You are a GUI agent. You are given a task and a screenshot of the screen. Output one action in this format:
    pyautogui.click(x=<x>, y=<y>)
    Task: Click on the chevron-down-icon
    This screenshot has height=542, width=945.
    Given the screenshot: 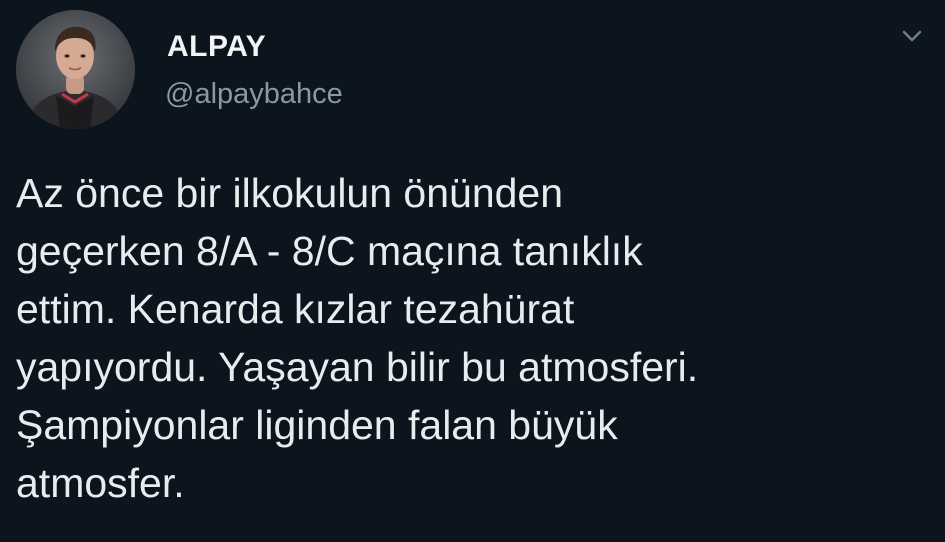 What is the action you would take?
    pyautogui.click(x=912, y=36)
    